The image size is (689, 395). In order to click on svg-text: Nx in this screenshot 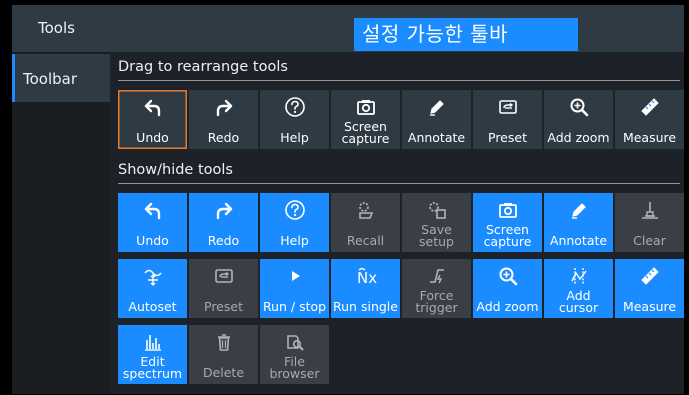, I will do `click(367, 278)`.